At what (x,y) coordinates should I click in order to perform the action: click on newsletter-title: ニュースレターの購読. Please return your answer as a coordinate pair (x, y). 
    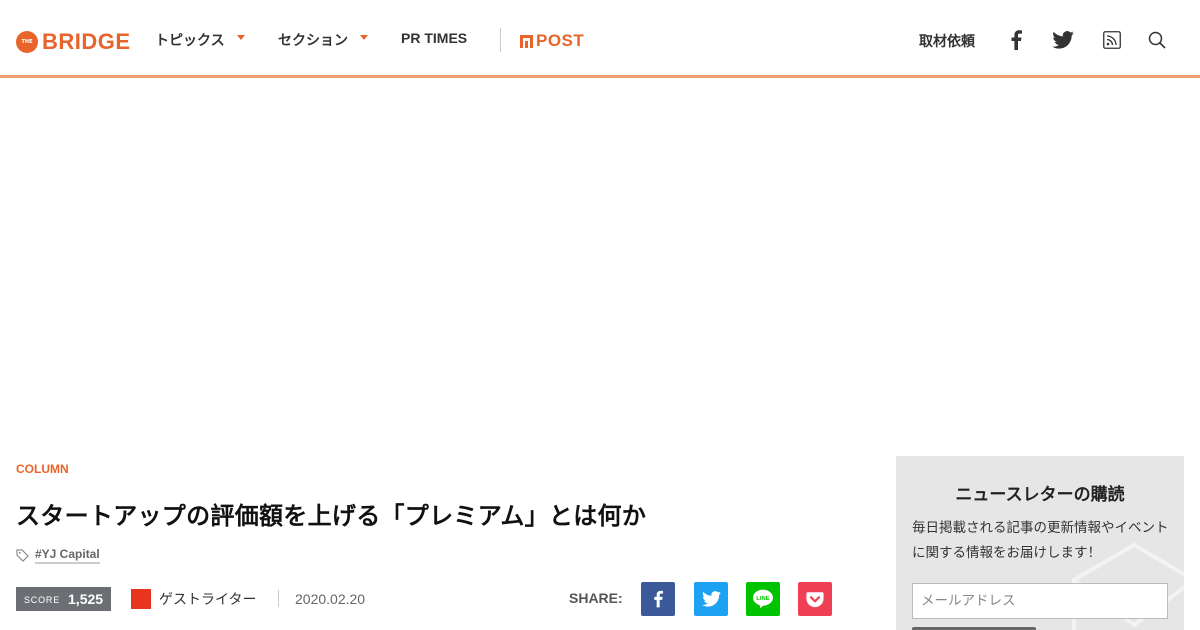
    Looking at the image, I should click on (1040, 495).